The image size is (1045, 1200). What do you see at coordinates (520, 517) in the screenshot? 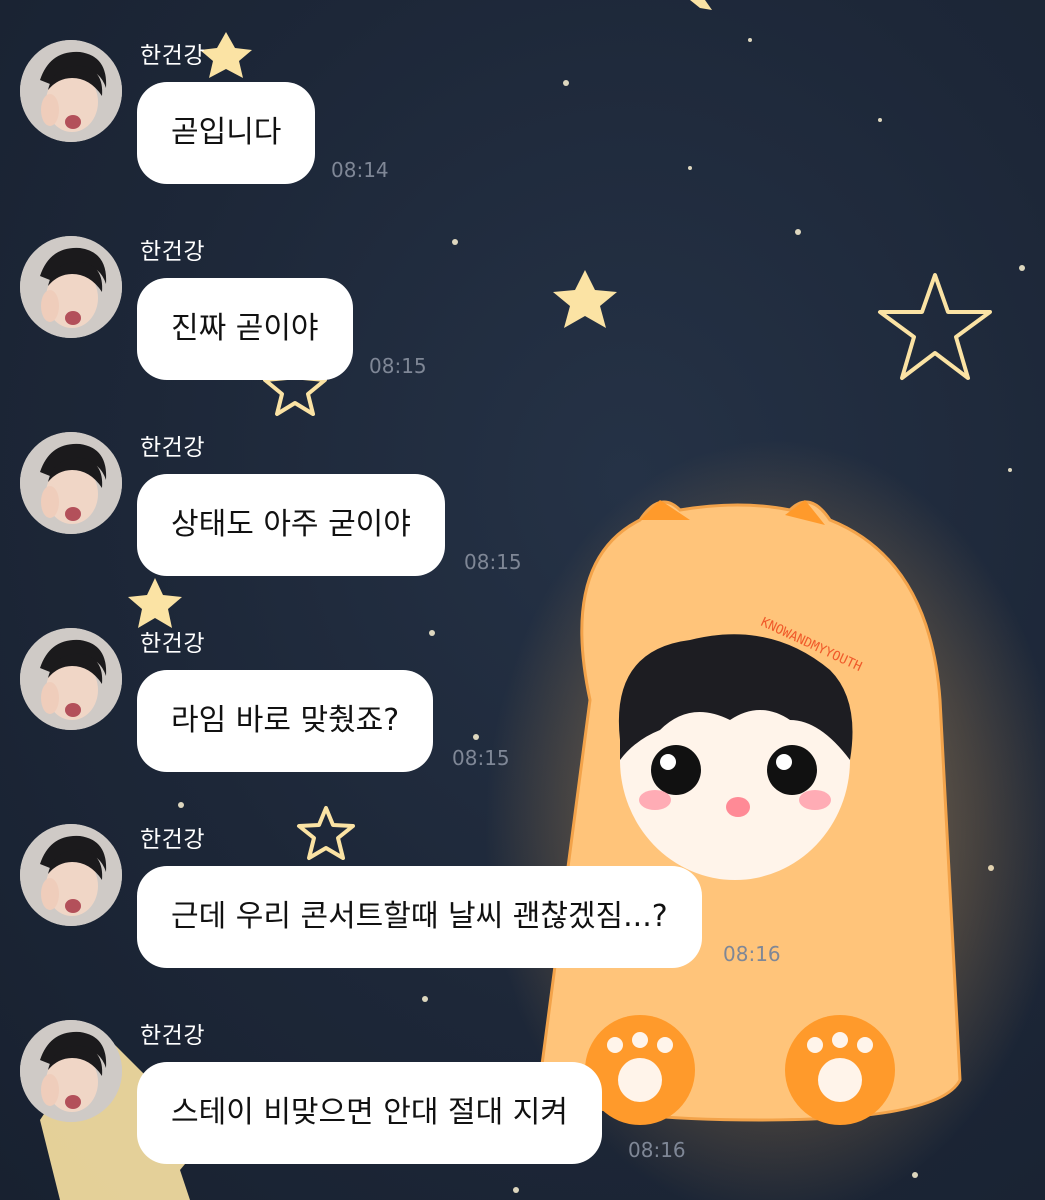
I see `message-row: 한건강 상태도 아주 굳이야 08:15` at bounding box center [520, 517].